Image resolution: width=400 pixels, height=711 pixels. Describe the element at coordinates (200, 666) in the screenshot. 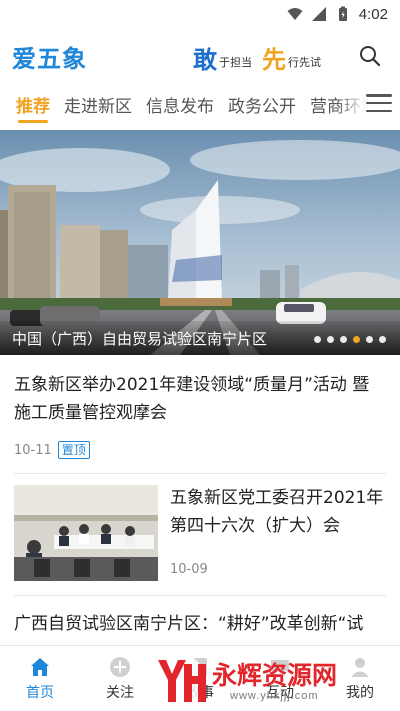

I see `document-icon` at that location.